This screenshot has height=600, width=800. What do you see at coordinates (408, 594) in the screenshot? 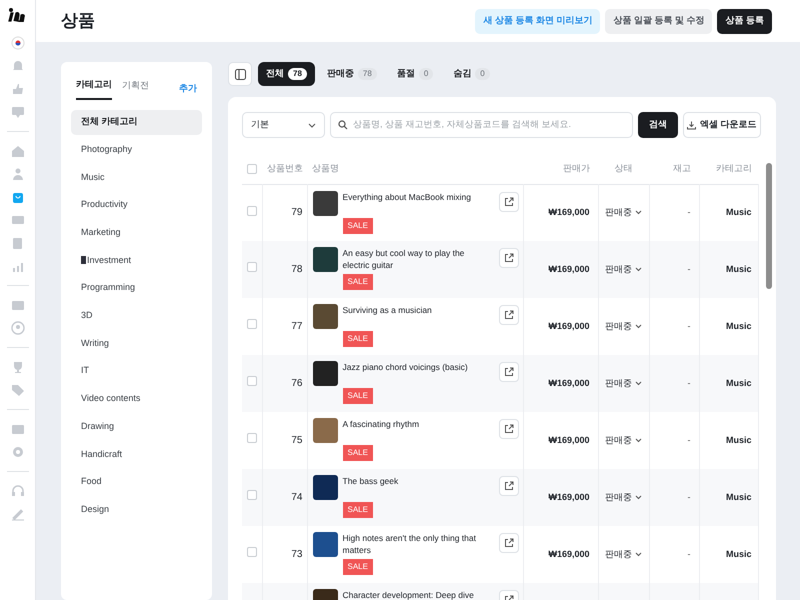
I see `product-name: Character development: Deep dive` at bounding box center [408, 594].